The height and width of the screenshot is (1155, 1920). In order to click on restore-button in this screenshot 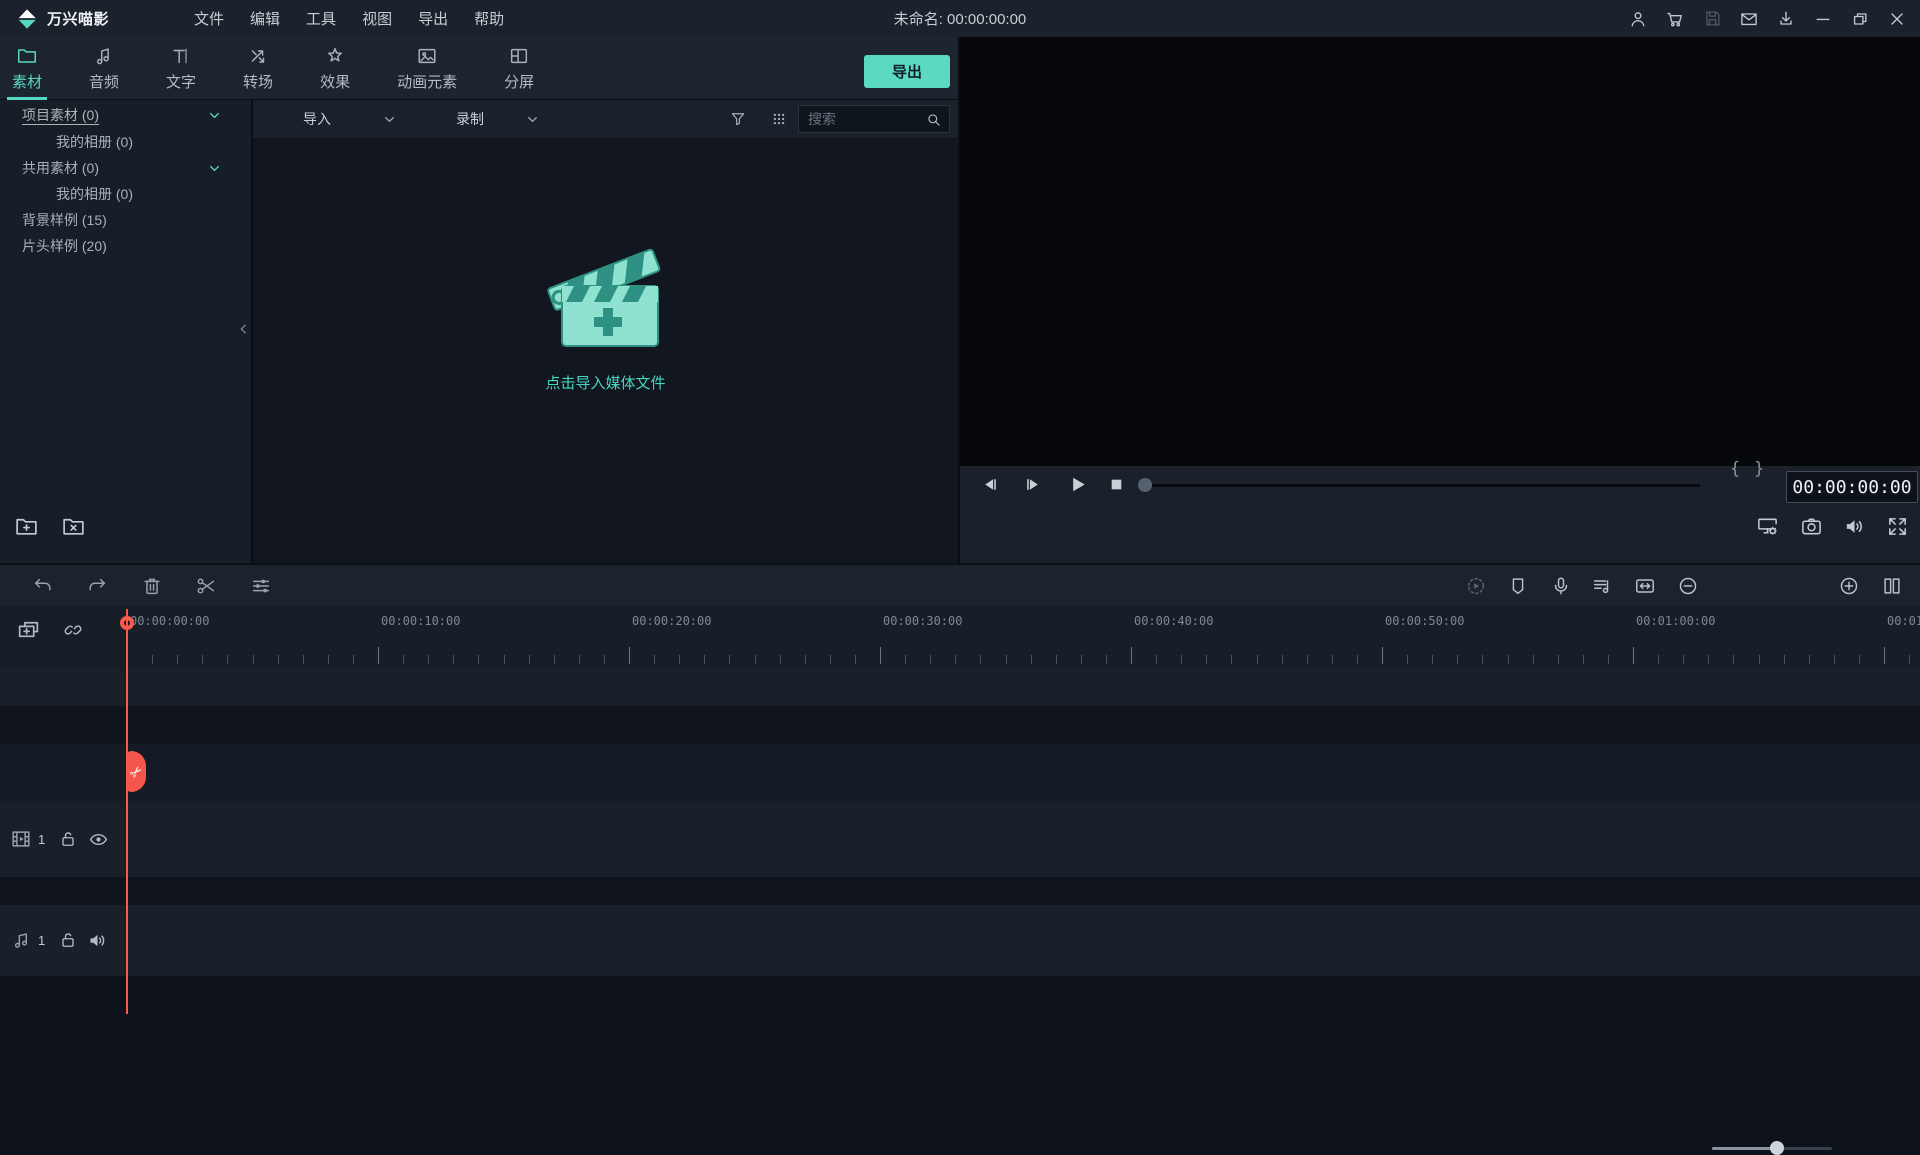, I will do `click(1860, 19)`.